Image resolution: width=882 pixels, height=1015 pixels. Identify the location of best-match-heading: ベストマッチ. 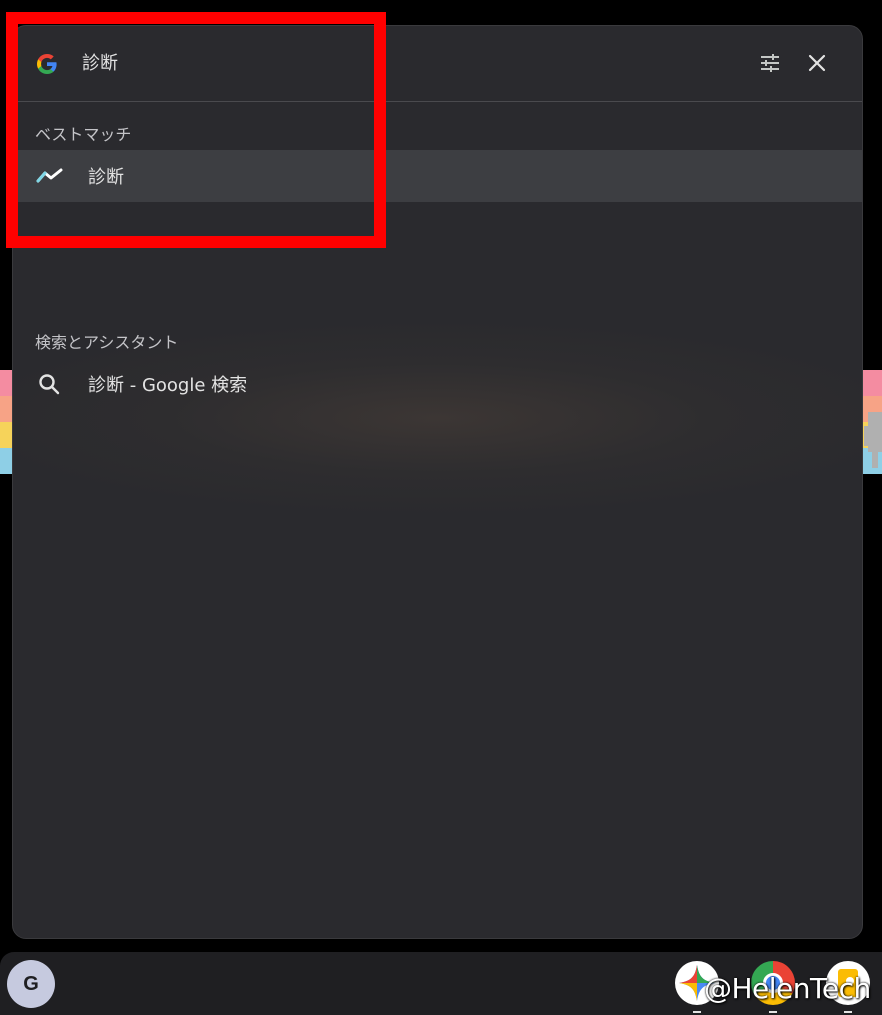
(83, 134).